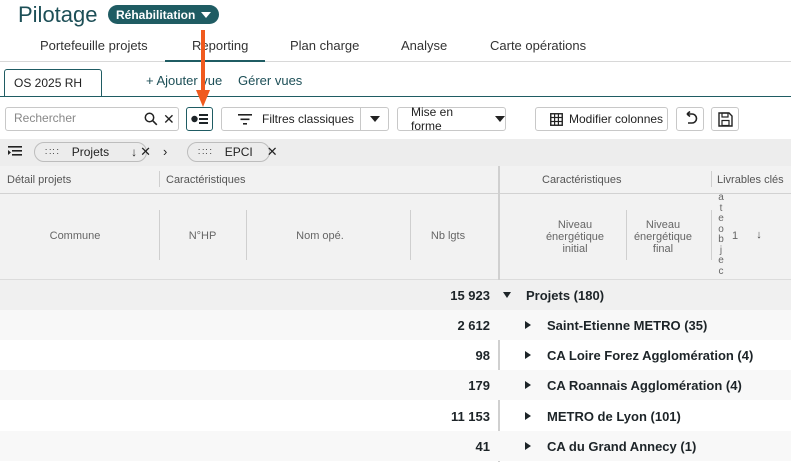 The width and height of the screenshot is (791, 462). What do you see at coordinates (395, 152) in the screenshot?
I see `grouping-bar: ∷∷ Projets ↓ ✕ › ∷∷ EPCI ✕` at bounding box center [395, 152].